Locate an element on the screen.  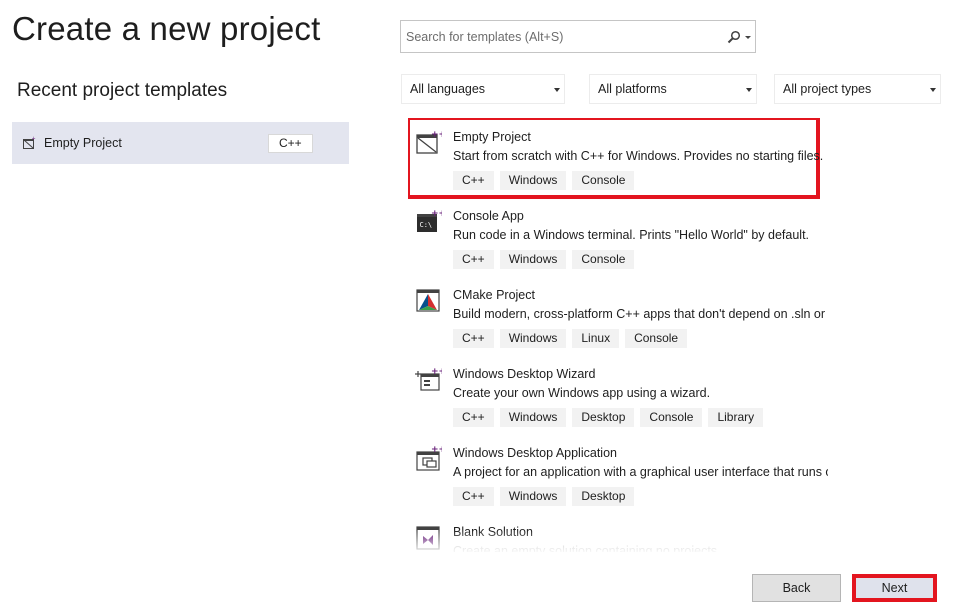
empty-project-small-icon: ++ is located at coordinates (31, 143).